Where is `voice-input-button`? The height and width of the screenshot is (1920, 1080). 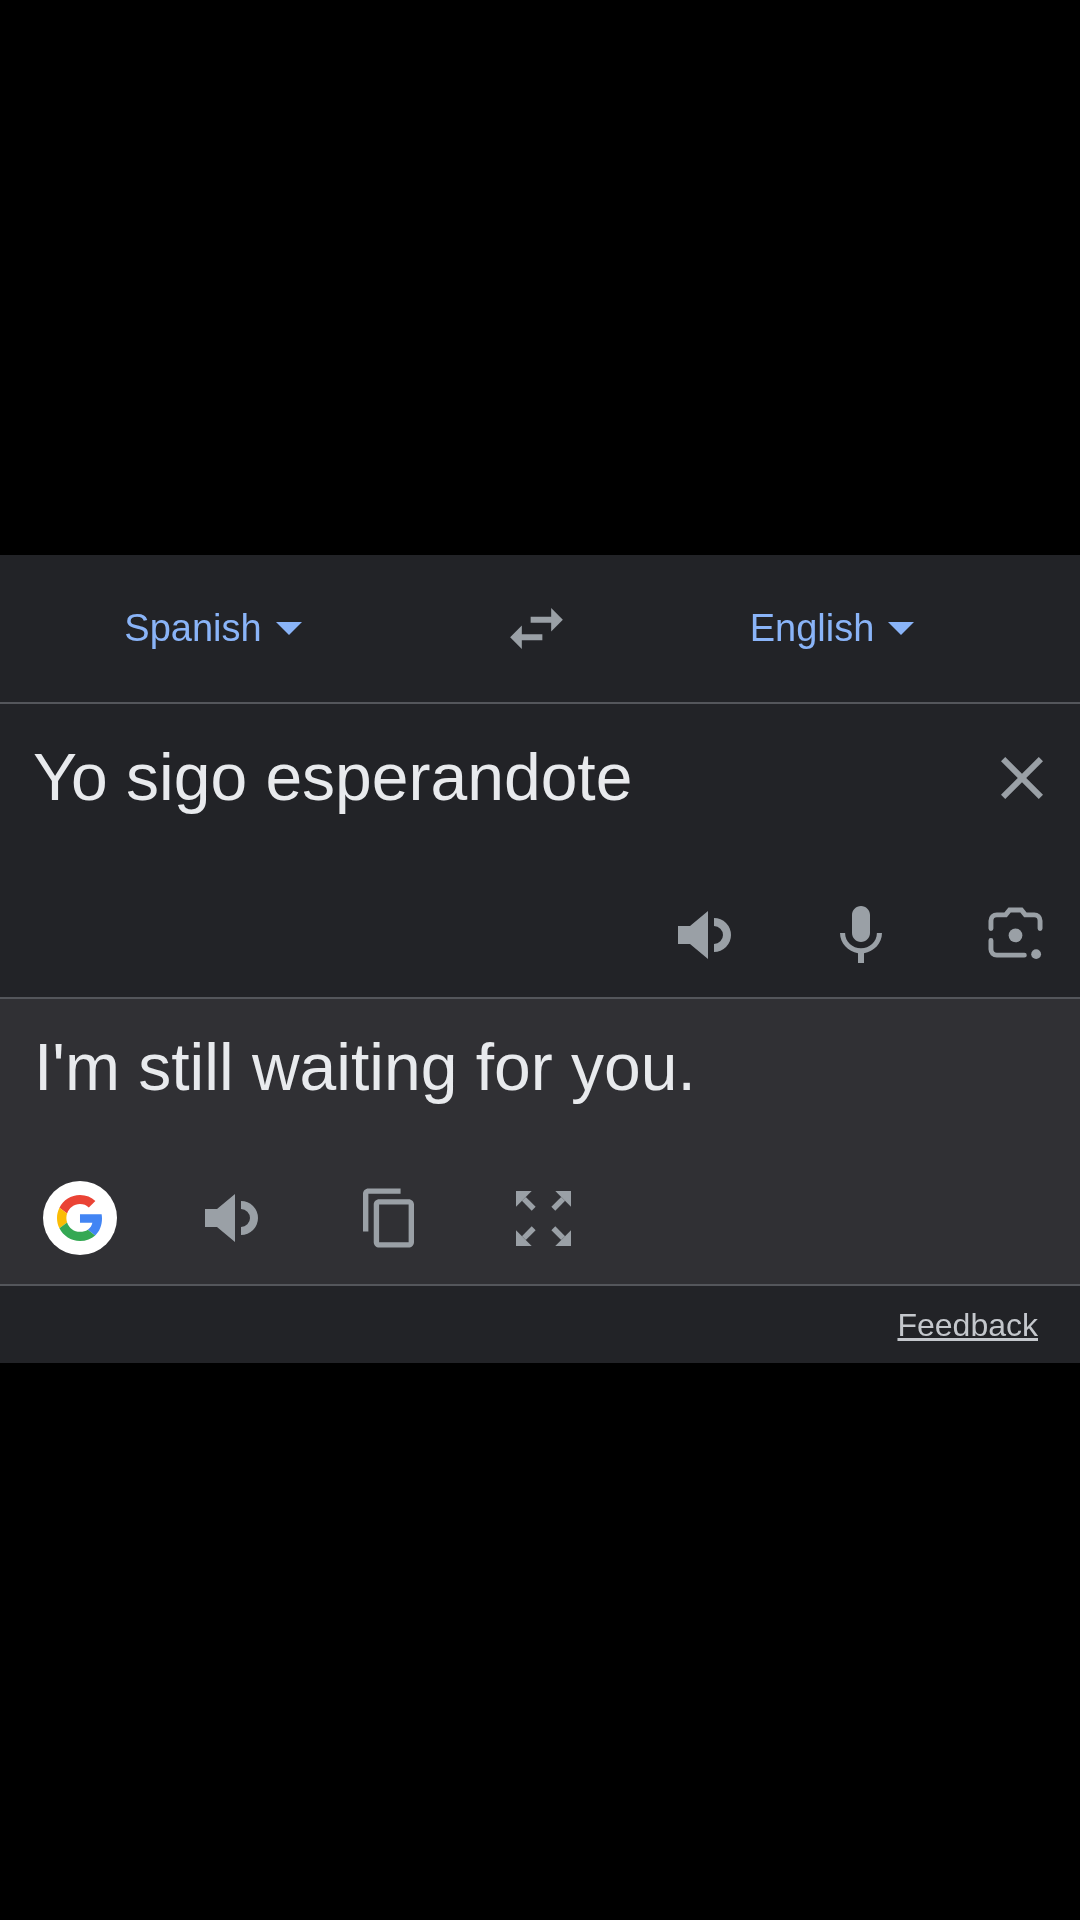 voice-input-button is located at coordinates (861, 934).